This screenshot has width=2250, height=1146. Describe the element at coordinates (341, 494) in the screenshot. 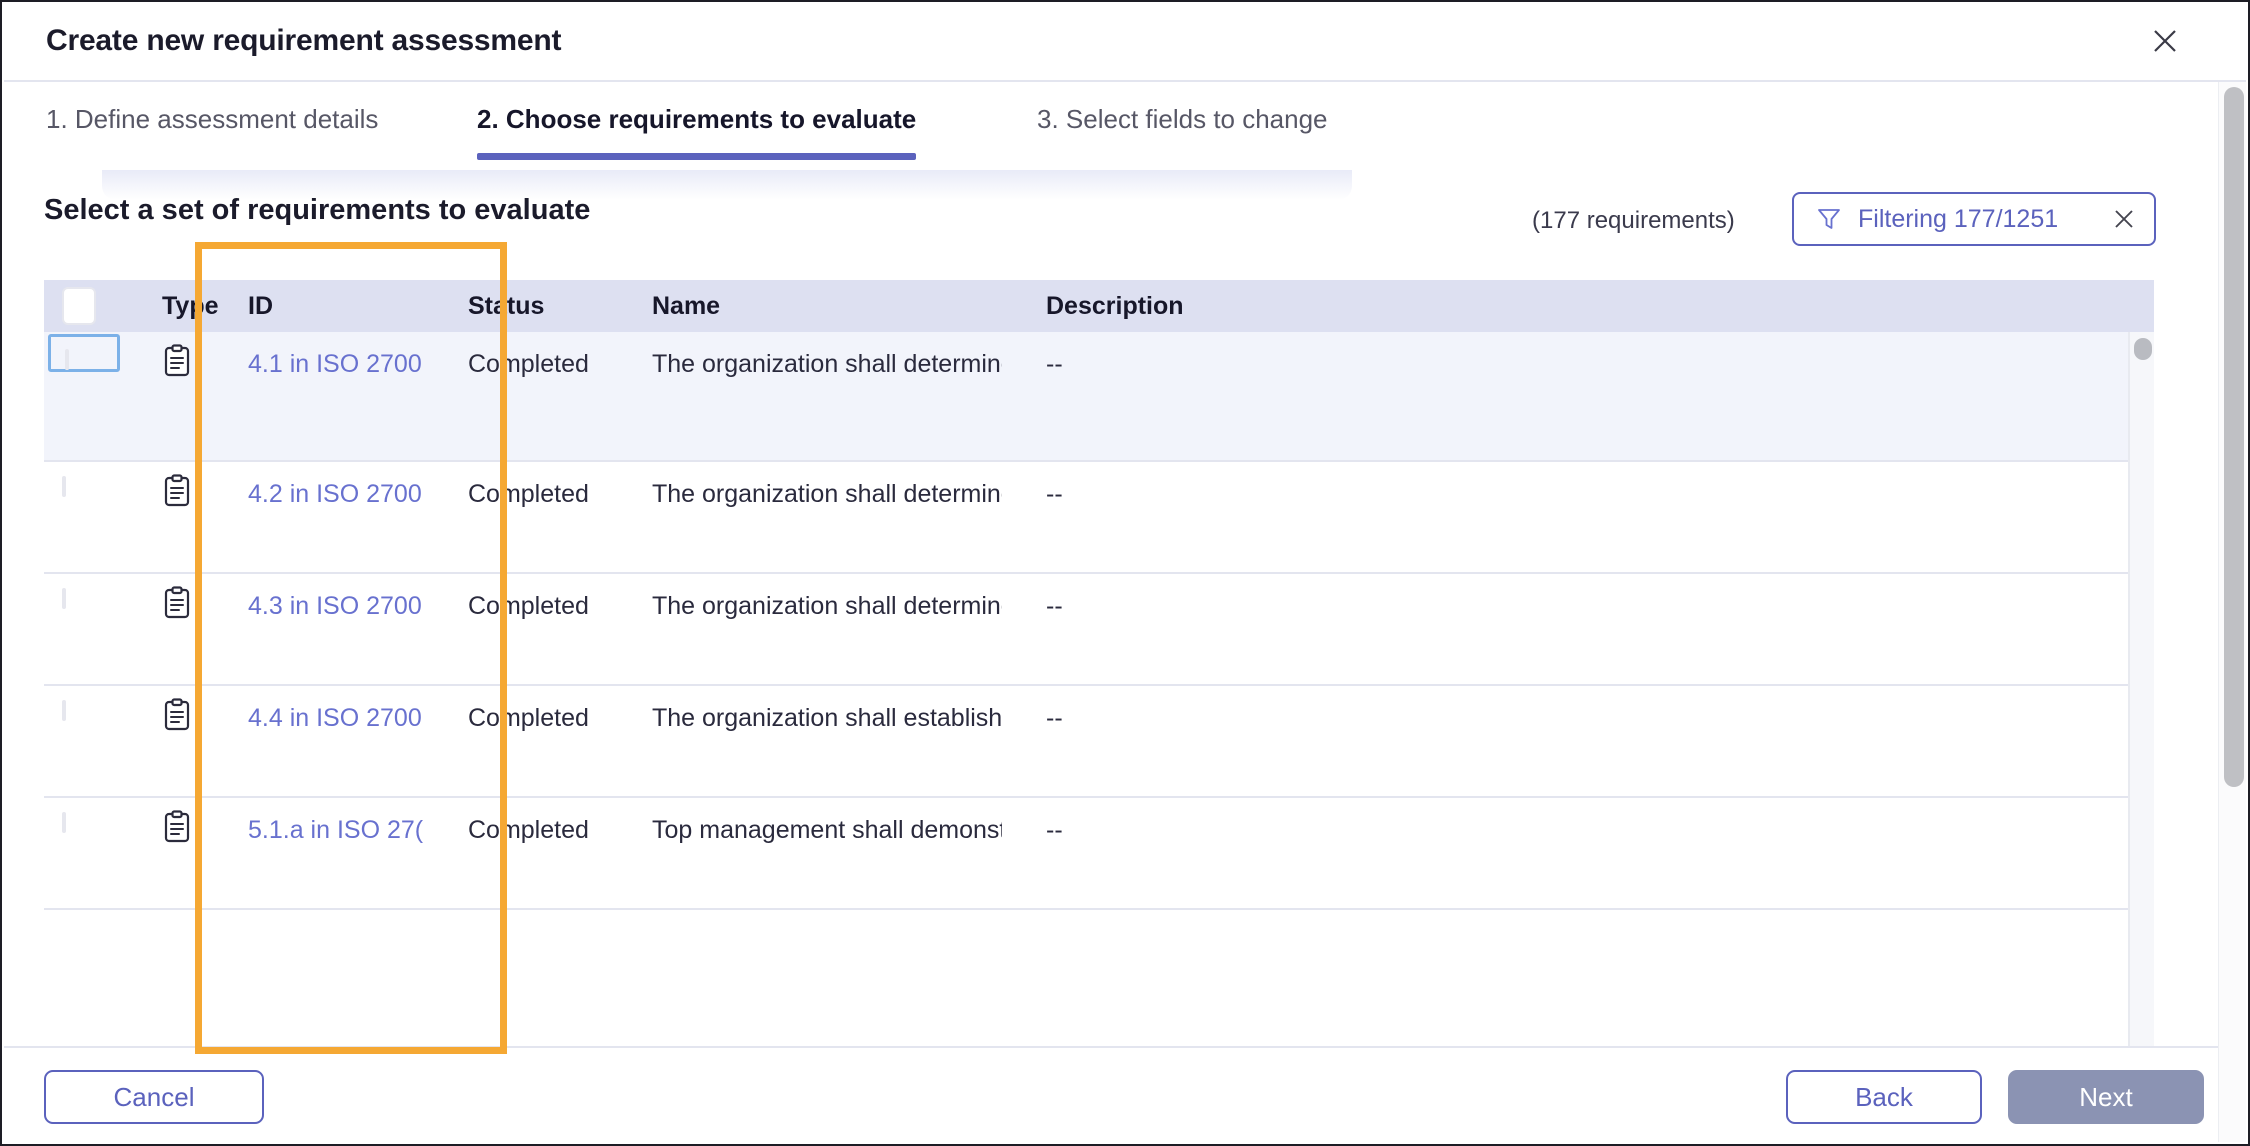

I see `requirement-id-link: 4.2 in ISO 2700` at that location.